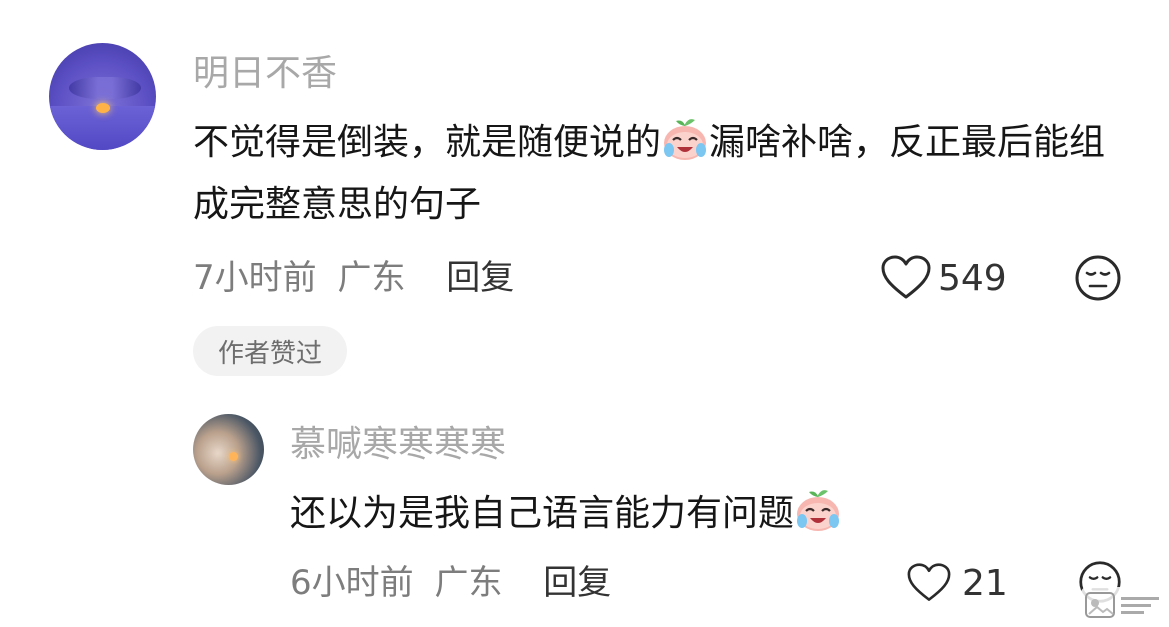 This screenshot has height=627, width=1169. Describe the element at coordinates (427, 142) in the screenshot. I see `comment-text-part: 不觉得是倒装，就是随便说的` at that location.